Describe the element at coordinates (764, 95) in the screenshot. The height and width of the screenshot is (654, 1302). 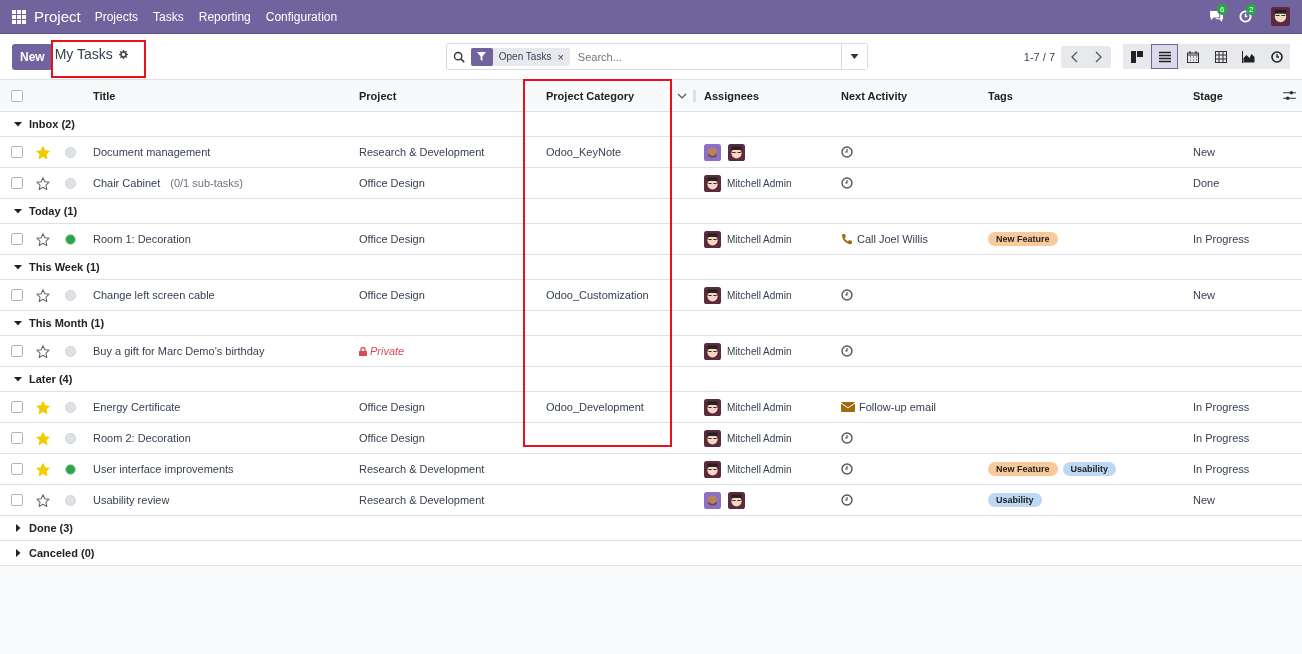
I see `column-header: Assignees` at that location.